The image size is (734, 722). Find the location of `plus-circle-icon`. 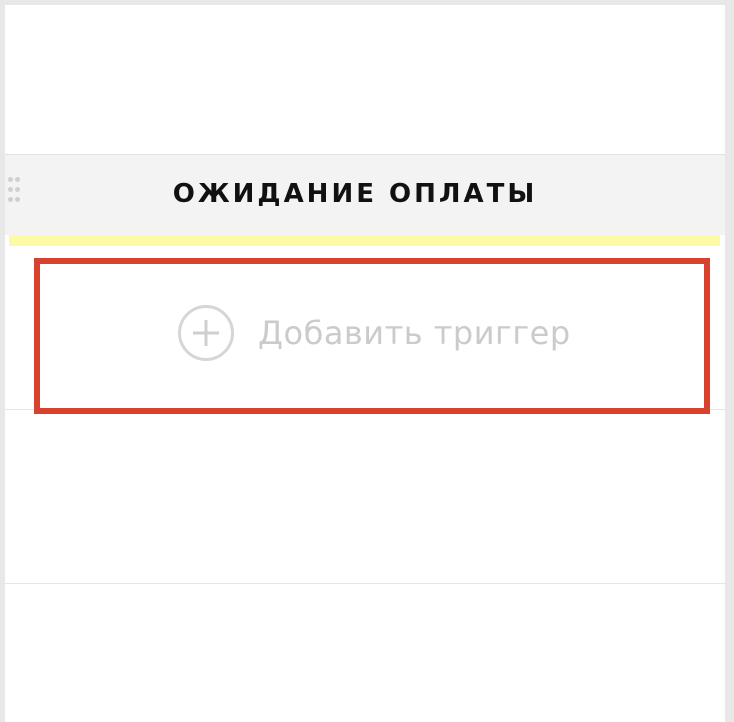

plus-circle-icon is located at coordinates (206, 333).